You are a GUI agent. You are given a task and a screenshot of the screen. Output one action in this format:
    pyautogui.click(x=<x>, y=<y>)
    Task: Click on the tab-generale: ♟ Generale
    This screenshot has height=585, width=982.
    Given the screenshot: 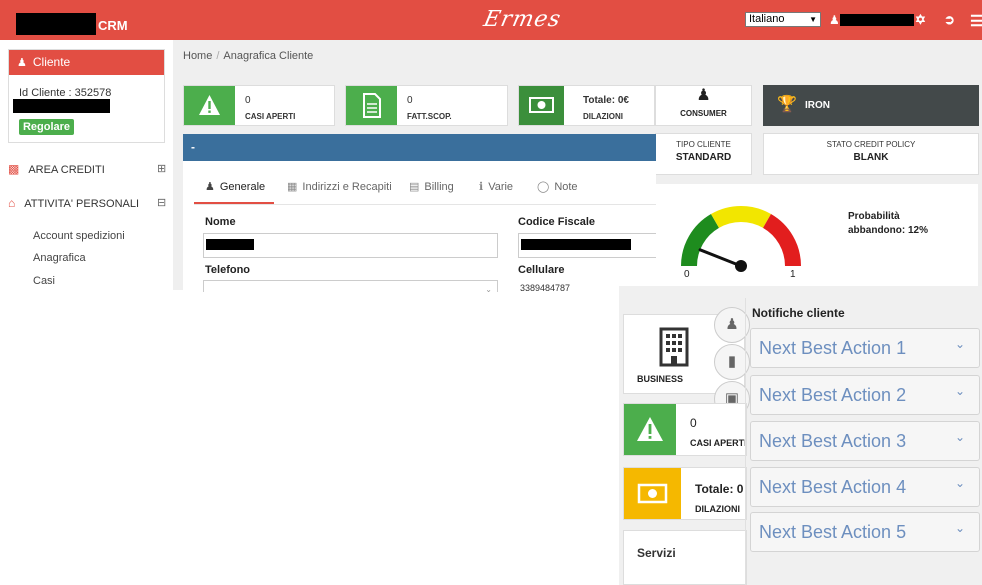 What is the action you would take?
    pyautogui.click(x=235, y=186)
    